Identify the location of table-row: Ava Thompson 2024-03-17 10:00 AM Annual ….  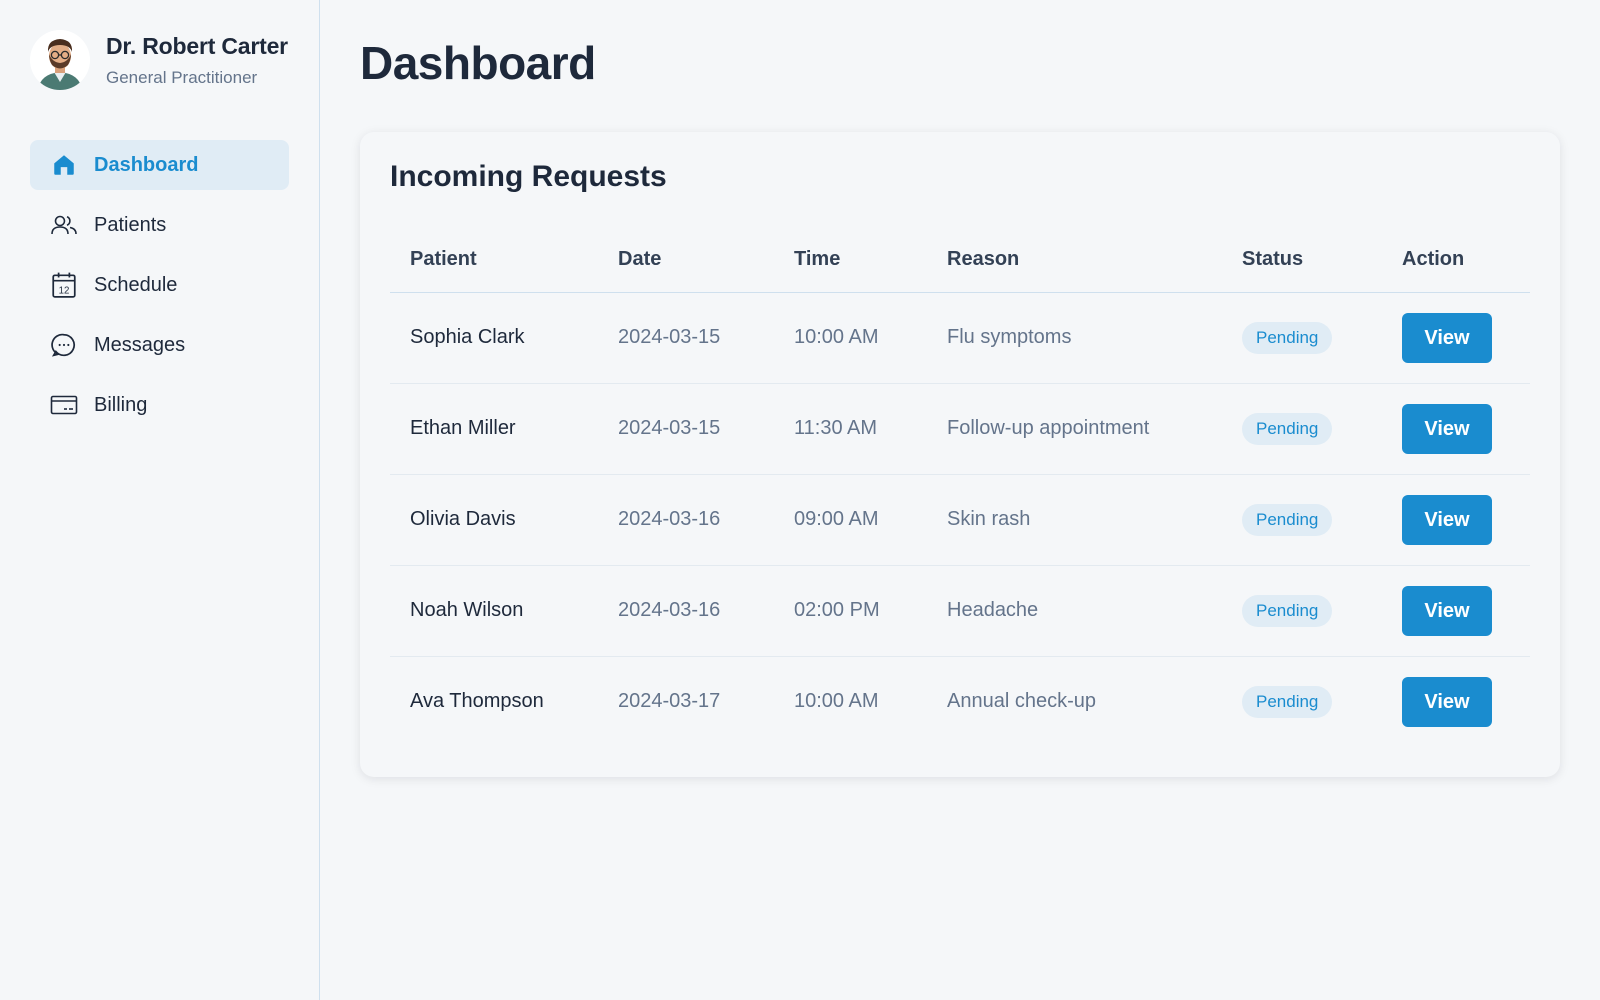
(960, 701).